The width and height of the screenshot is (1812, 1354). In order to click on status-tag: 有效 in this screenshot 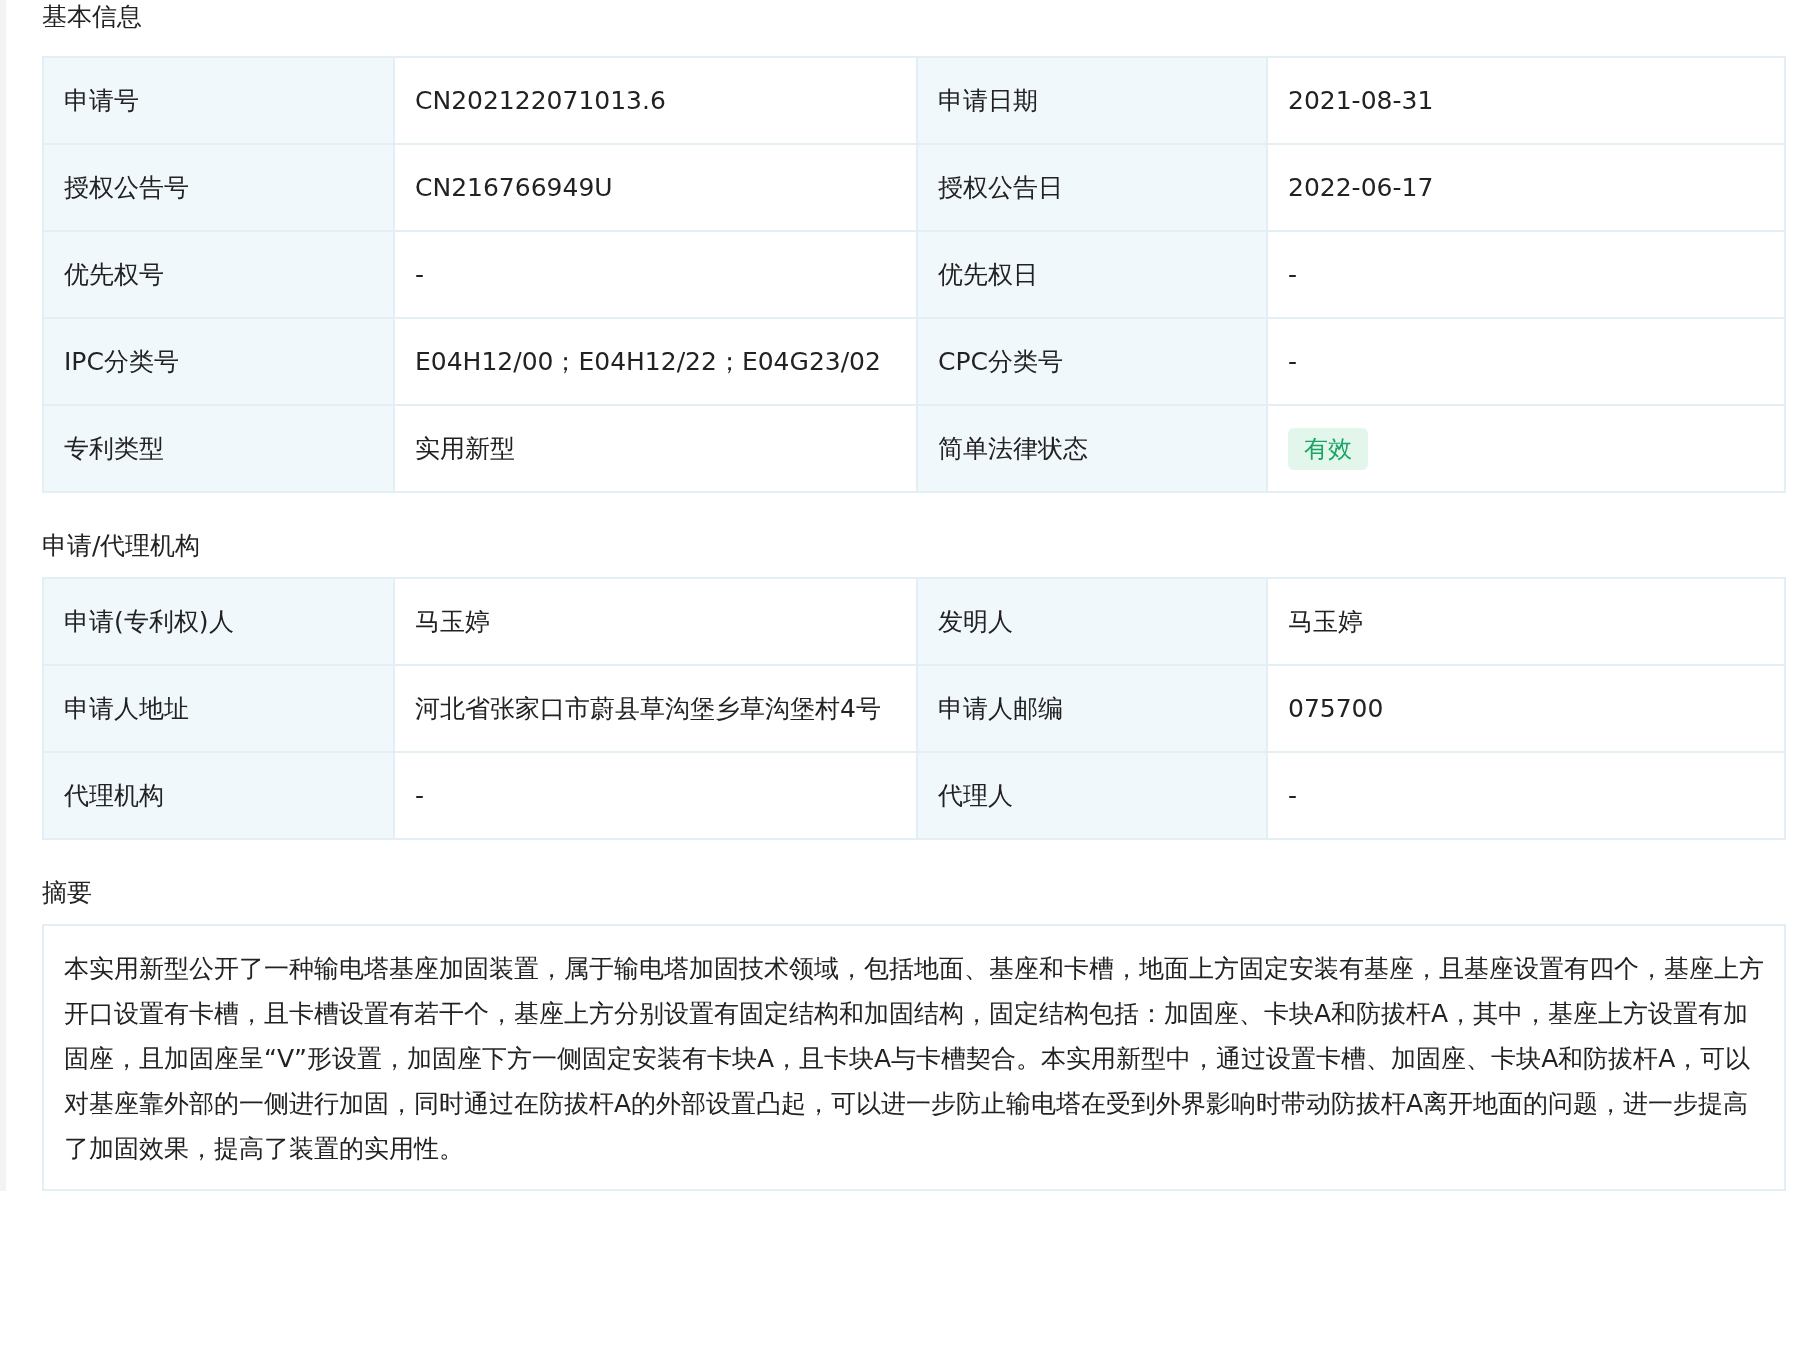, I will do `click(1328, 448)`.